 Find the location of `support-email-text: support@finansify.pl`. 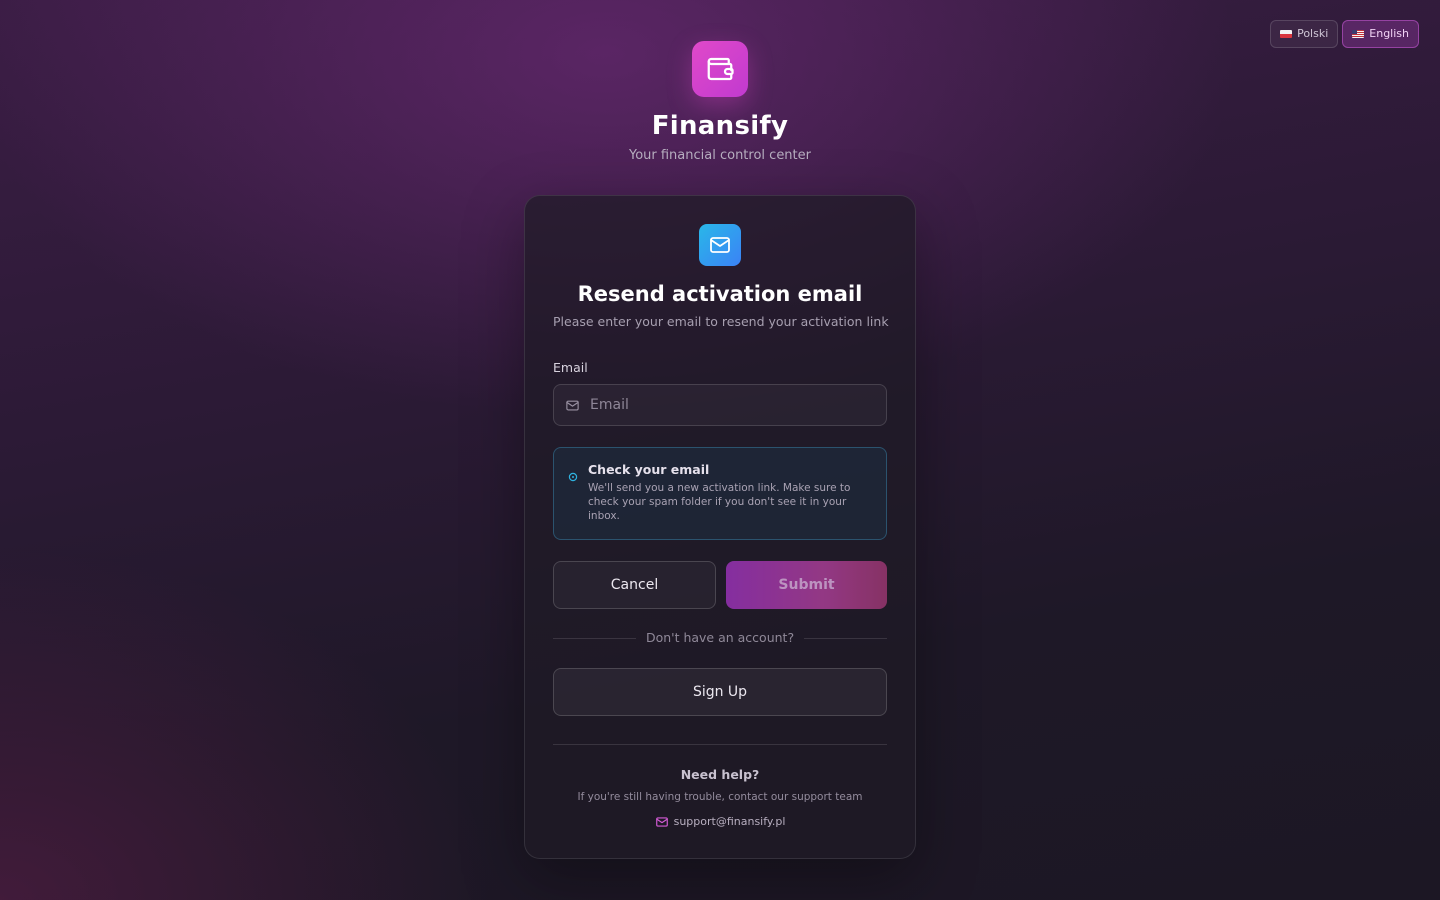

support-email-text: support@finansify.pl is located at coordinates (729, 821).